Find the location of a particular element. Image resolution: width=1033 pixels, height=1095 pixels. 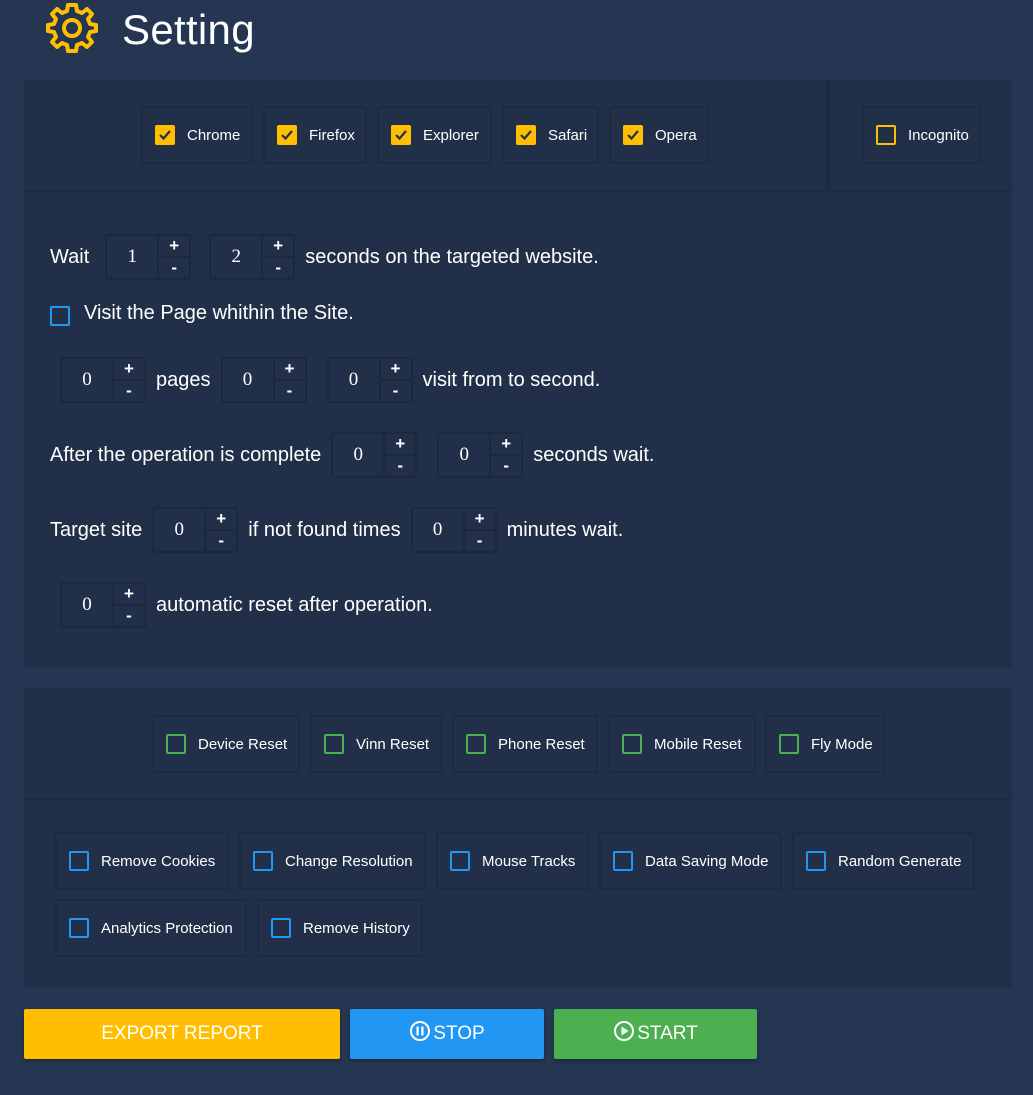

option-label: Mouse Tracks is located at coordinates (529, 861).